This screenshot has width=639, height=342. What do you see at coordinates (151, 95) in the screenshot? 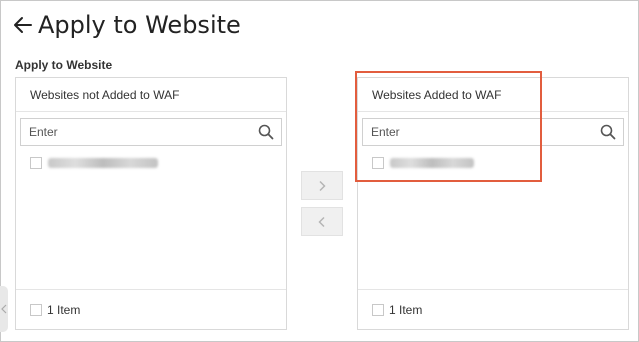
I see `source-list-title: Websites not Added to WAF` at bounding box center [151, 95].